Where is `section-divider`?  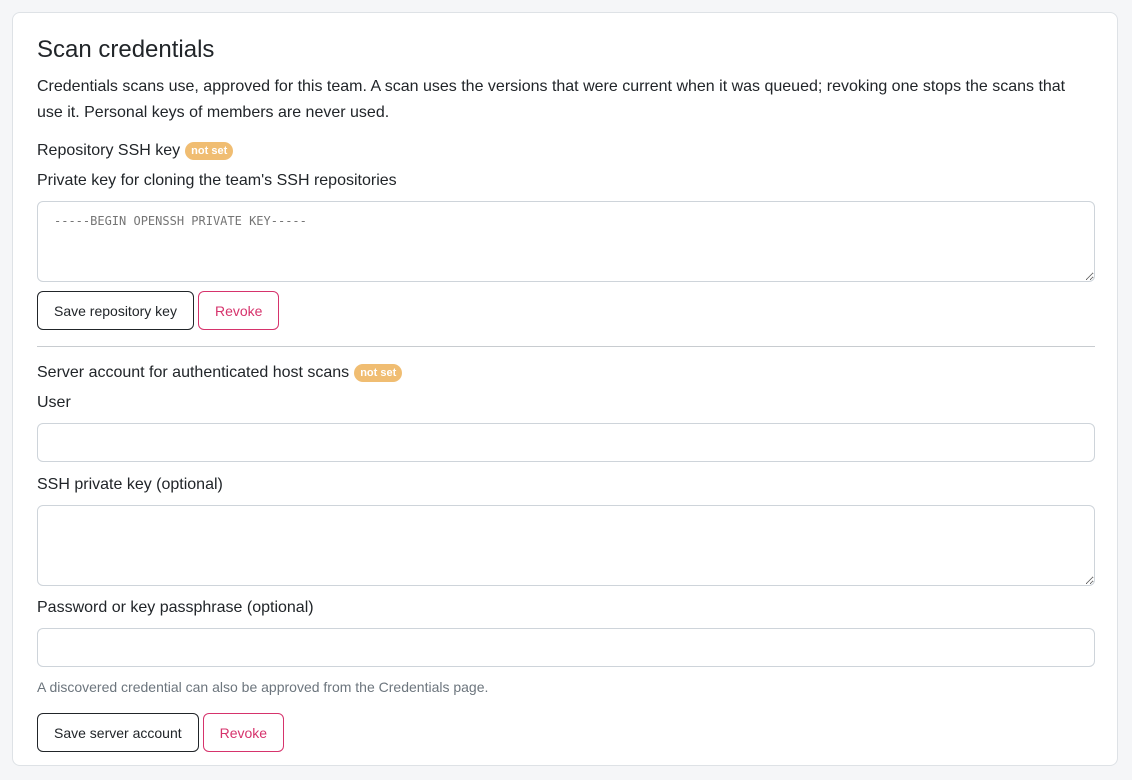 section-divider is located at coordinates (566, 346).